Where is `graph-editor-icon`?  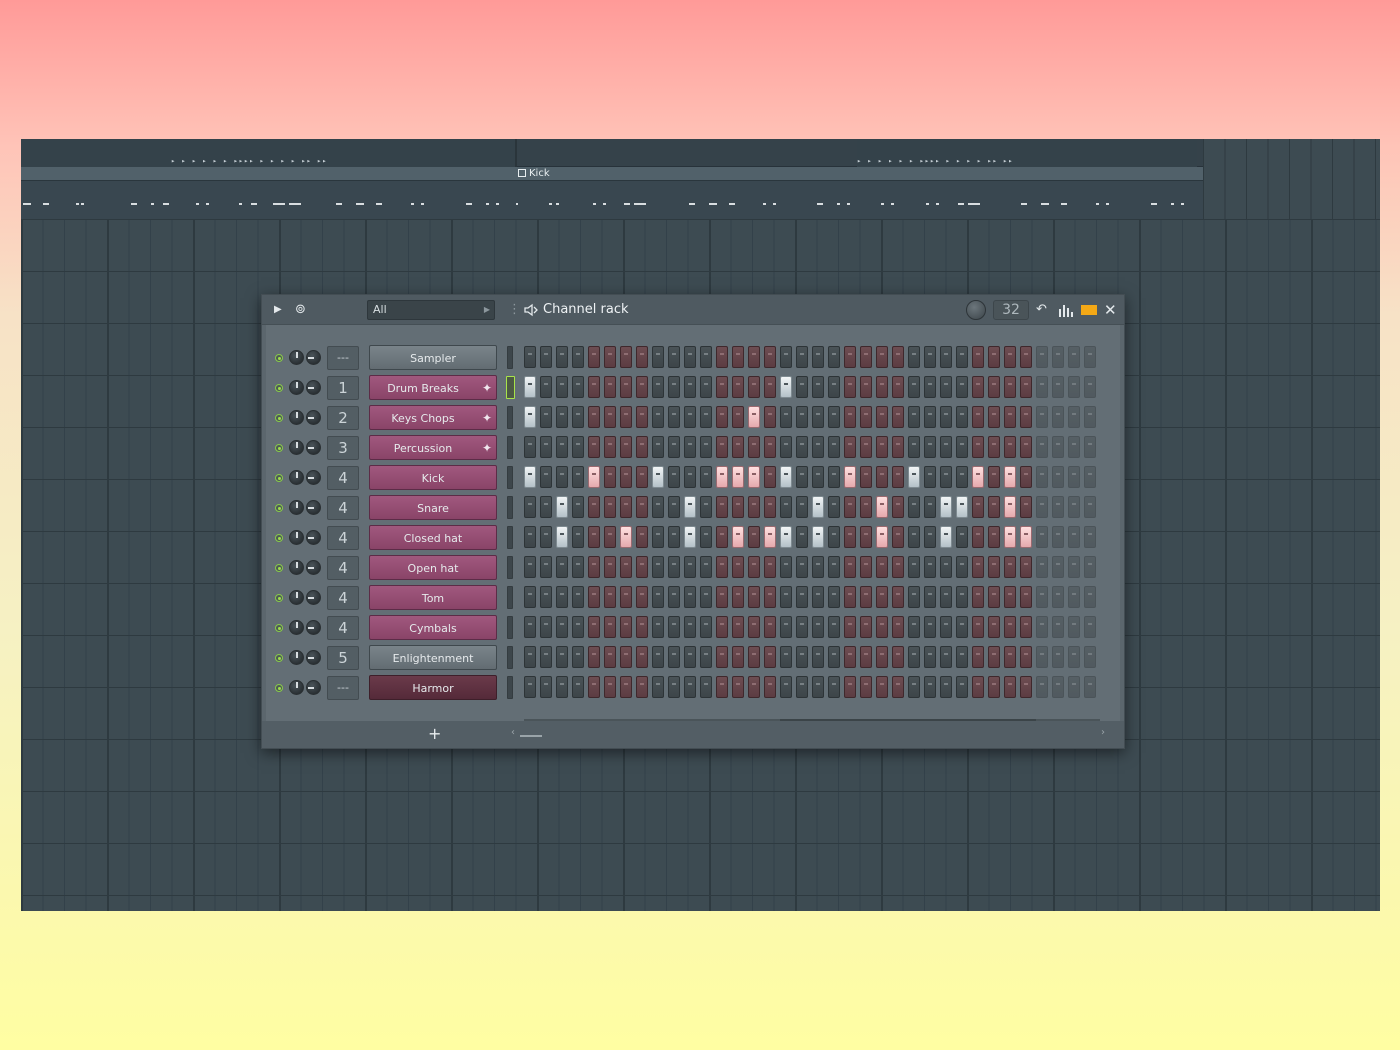
graph-editor-icon is located at coordinates (1066, 310).